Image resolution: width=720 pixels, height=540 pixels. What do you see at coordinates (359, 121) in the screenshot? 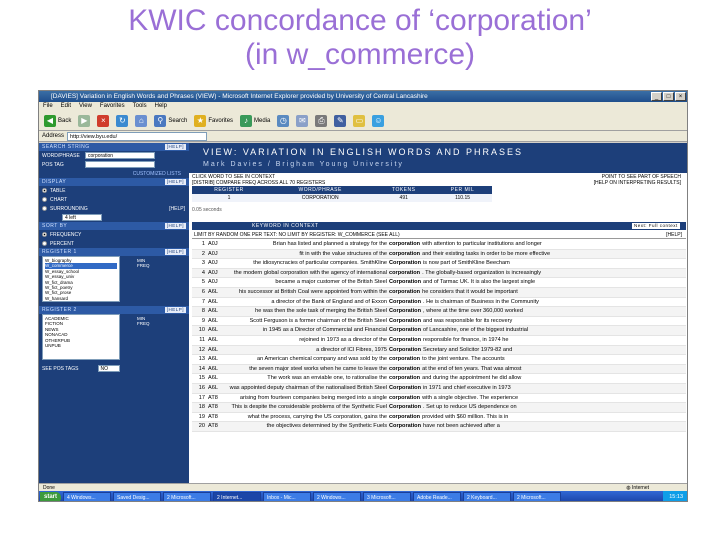
I see `folder-button: ▭` at bounding box center [359, 121].